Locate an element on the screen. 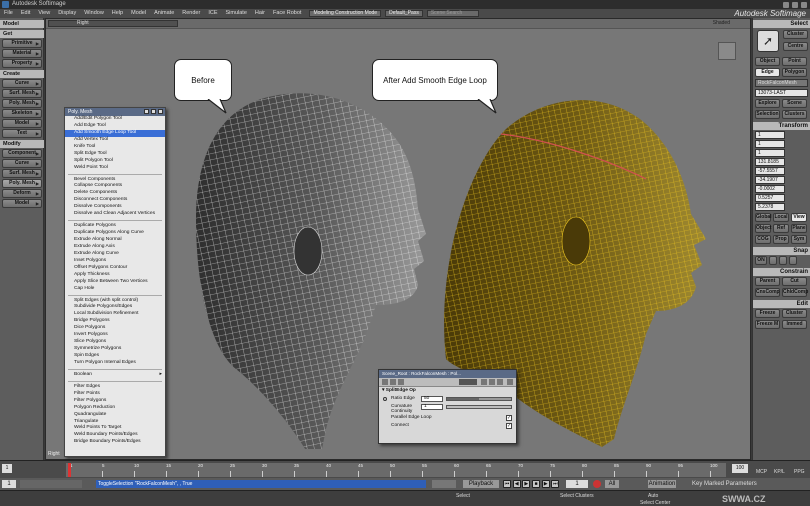  curvature-input: 1 is located at coordinates (432, 407).